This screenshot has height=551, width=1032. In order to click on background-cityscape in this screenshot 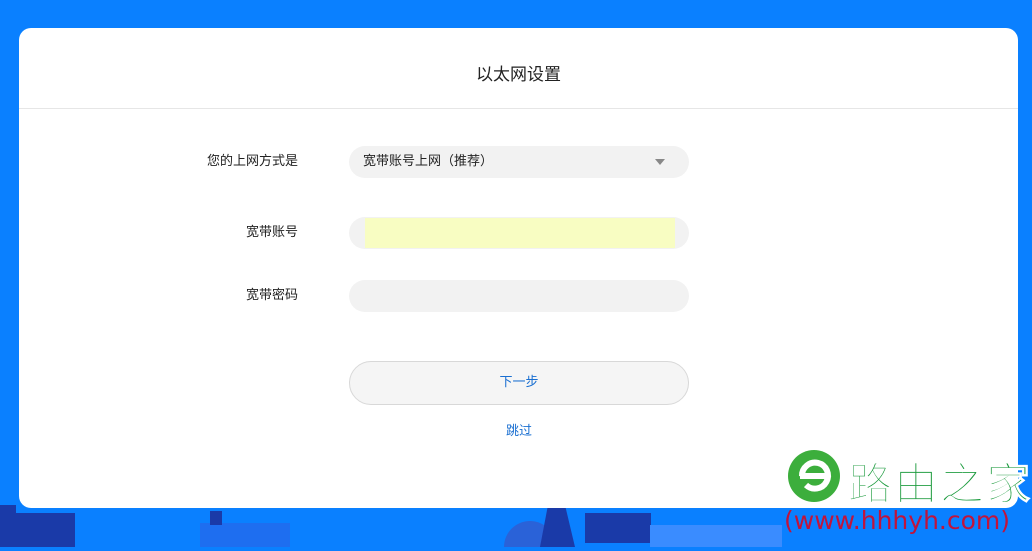, I will do `click(391, 528)`.